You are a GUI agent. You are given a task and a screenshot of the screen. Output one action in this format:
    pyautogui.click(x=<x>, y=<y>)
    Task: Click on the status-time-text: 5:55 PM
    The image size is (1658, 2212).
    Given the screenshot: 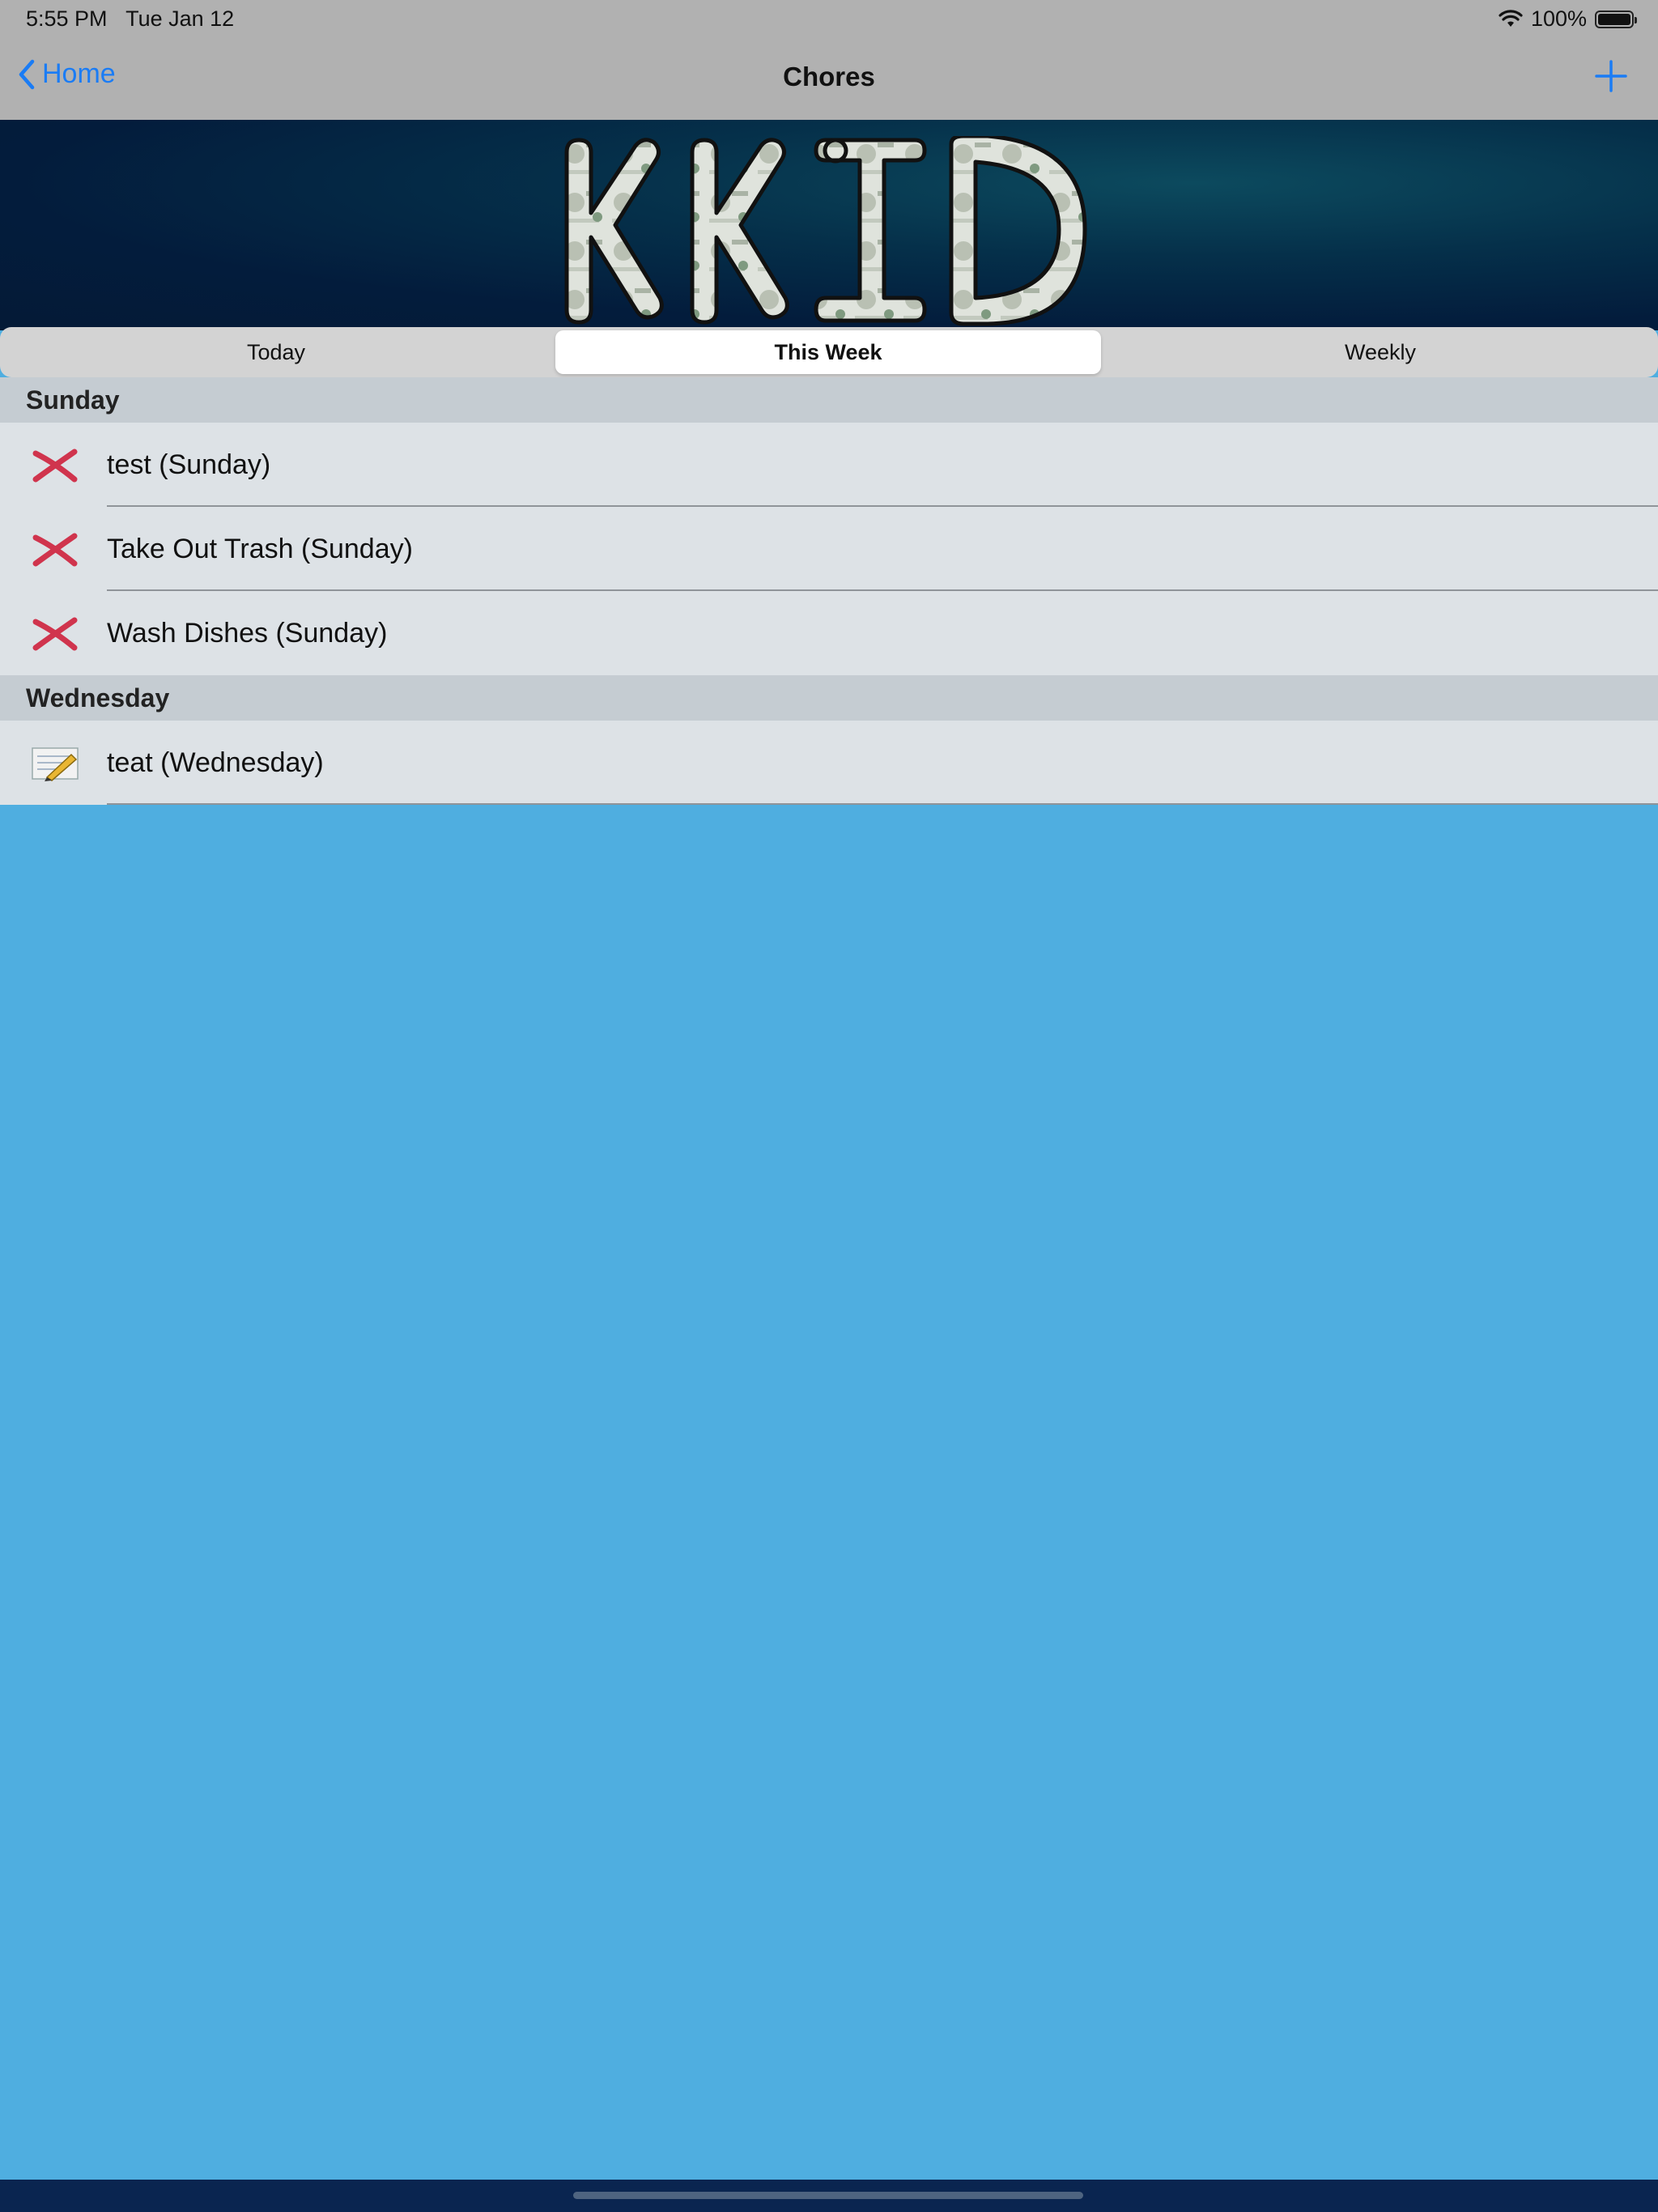 What is the action you would take?
    pyautogui.click(x=67, y=19)
    